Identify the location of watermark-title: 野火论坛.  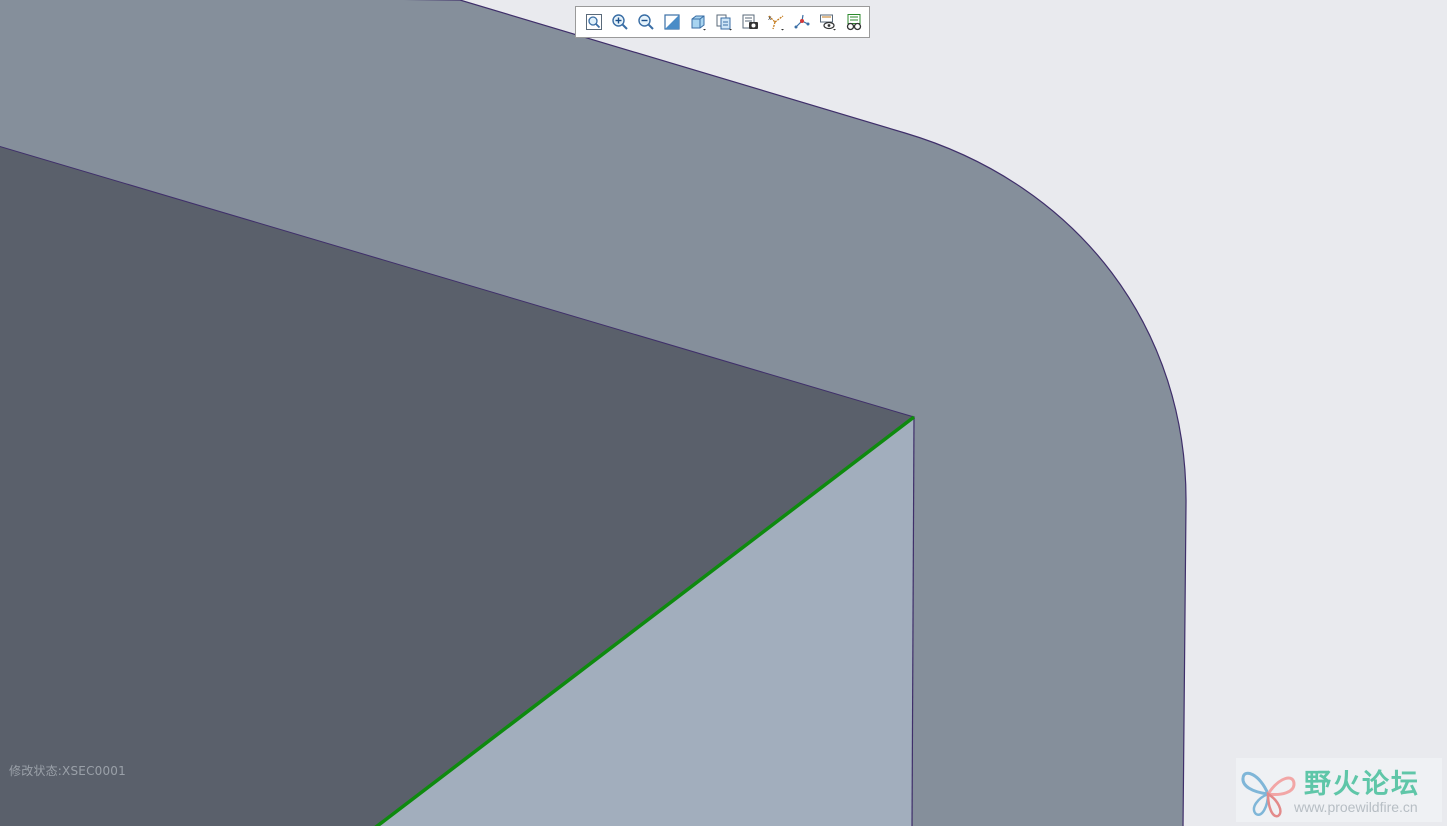
(1362, 784).